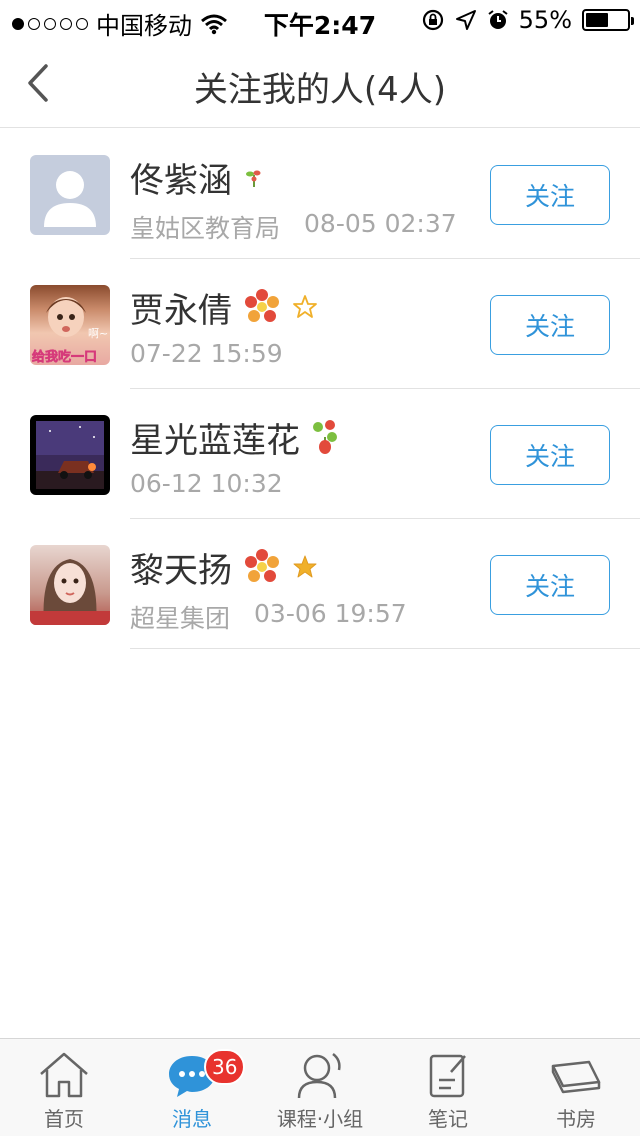  I want to click on book-icon, so click(576, 1077).